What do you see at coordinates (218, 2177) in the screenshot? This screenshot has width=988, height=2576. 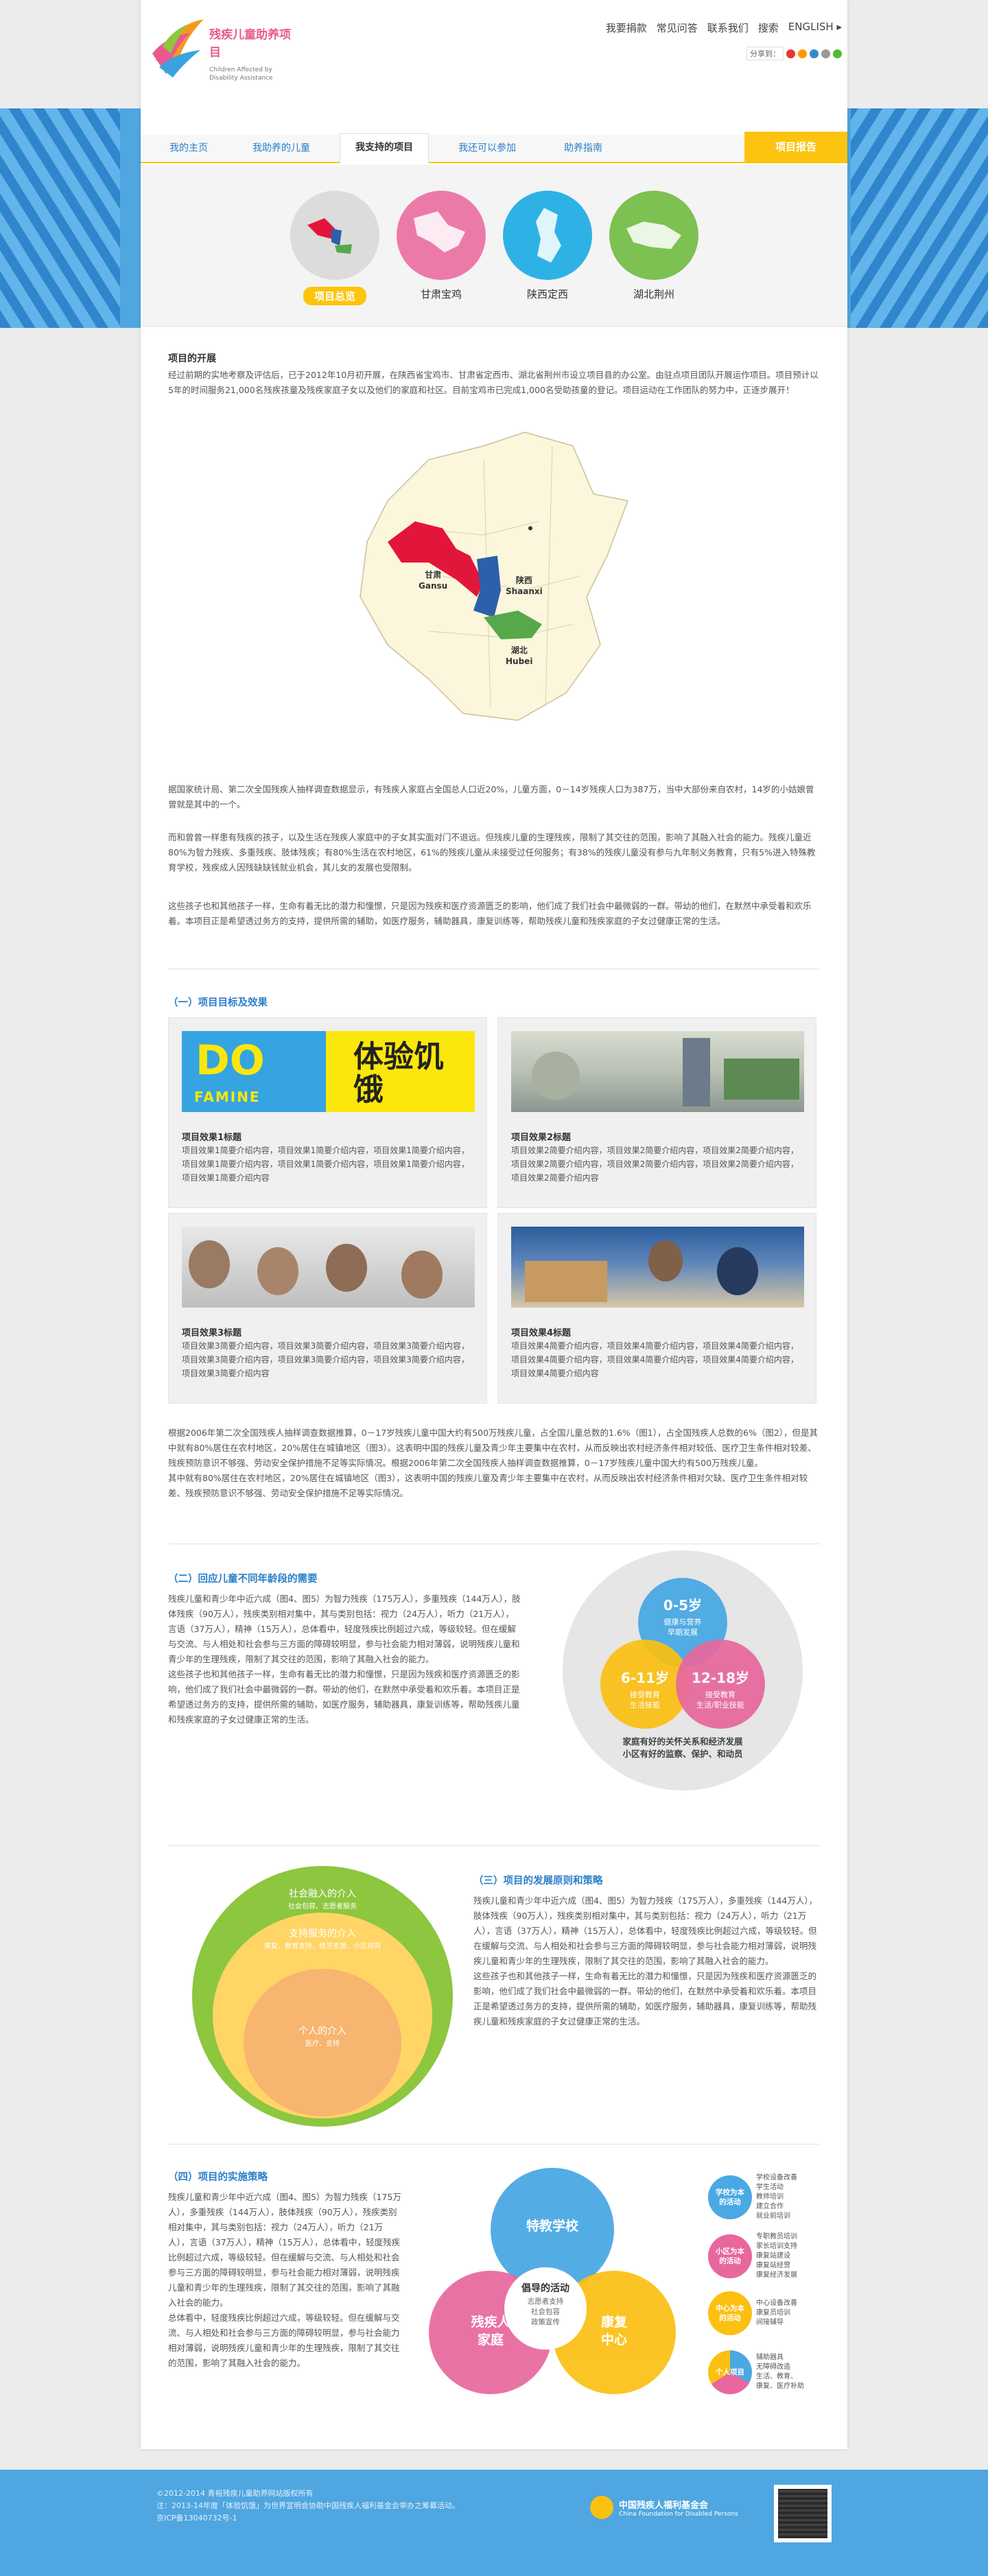 I see `section-4-title: （四）项目的实施策略` at bounding box center [218, 2177].